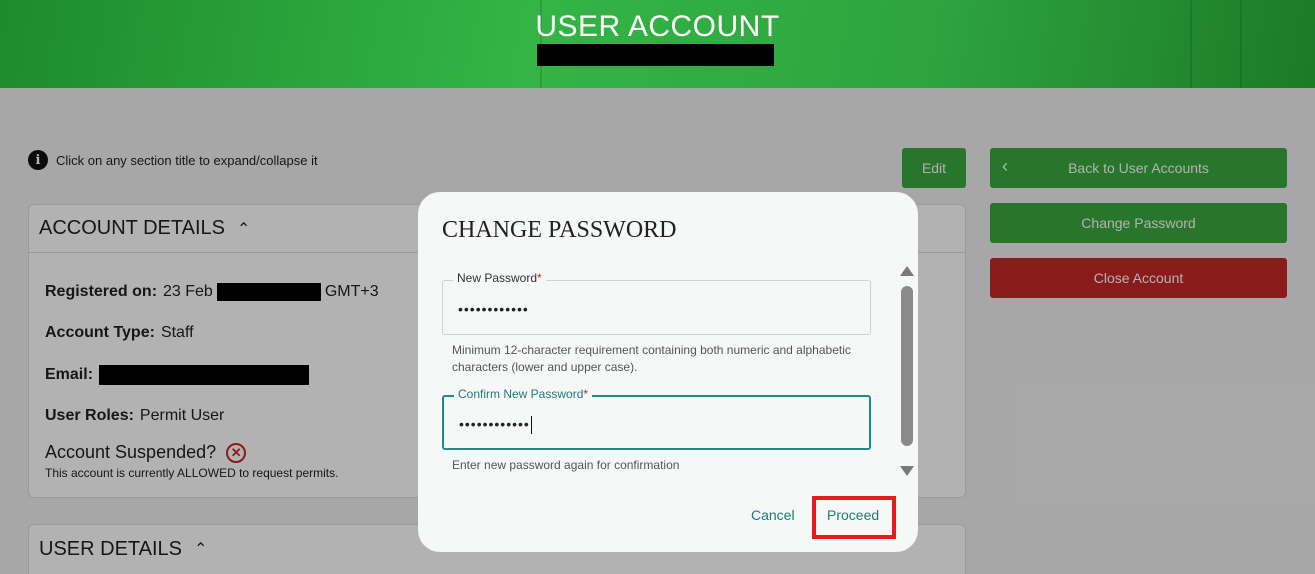 Image resolution: width=1315 pixels, height=574 pixels. What do you see at coordinates (523, 394) in the screenshot?
I see `confirm-password-label: Confirm New Password*` at bounding box center [523, 394].